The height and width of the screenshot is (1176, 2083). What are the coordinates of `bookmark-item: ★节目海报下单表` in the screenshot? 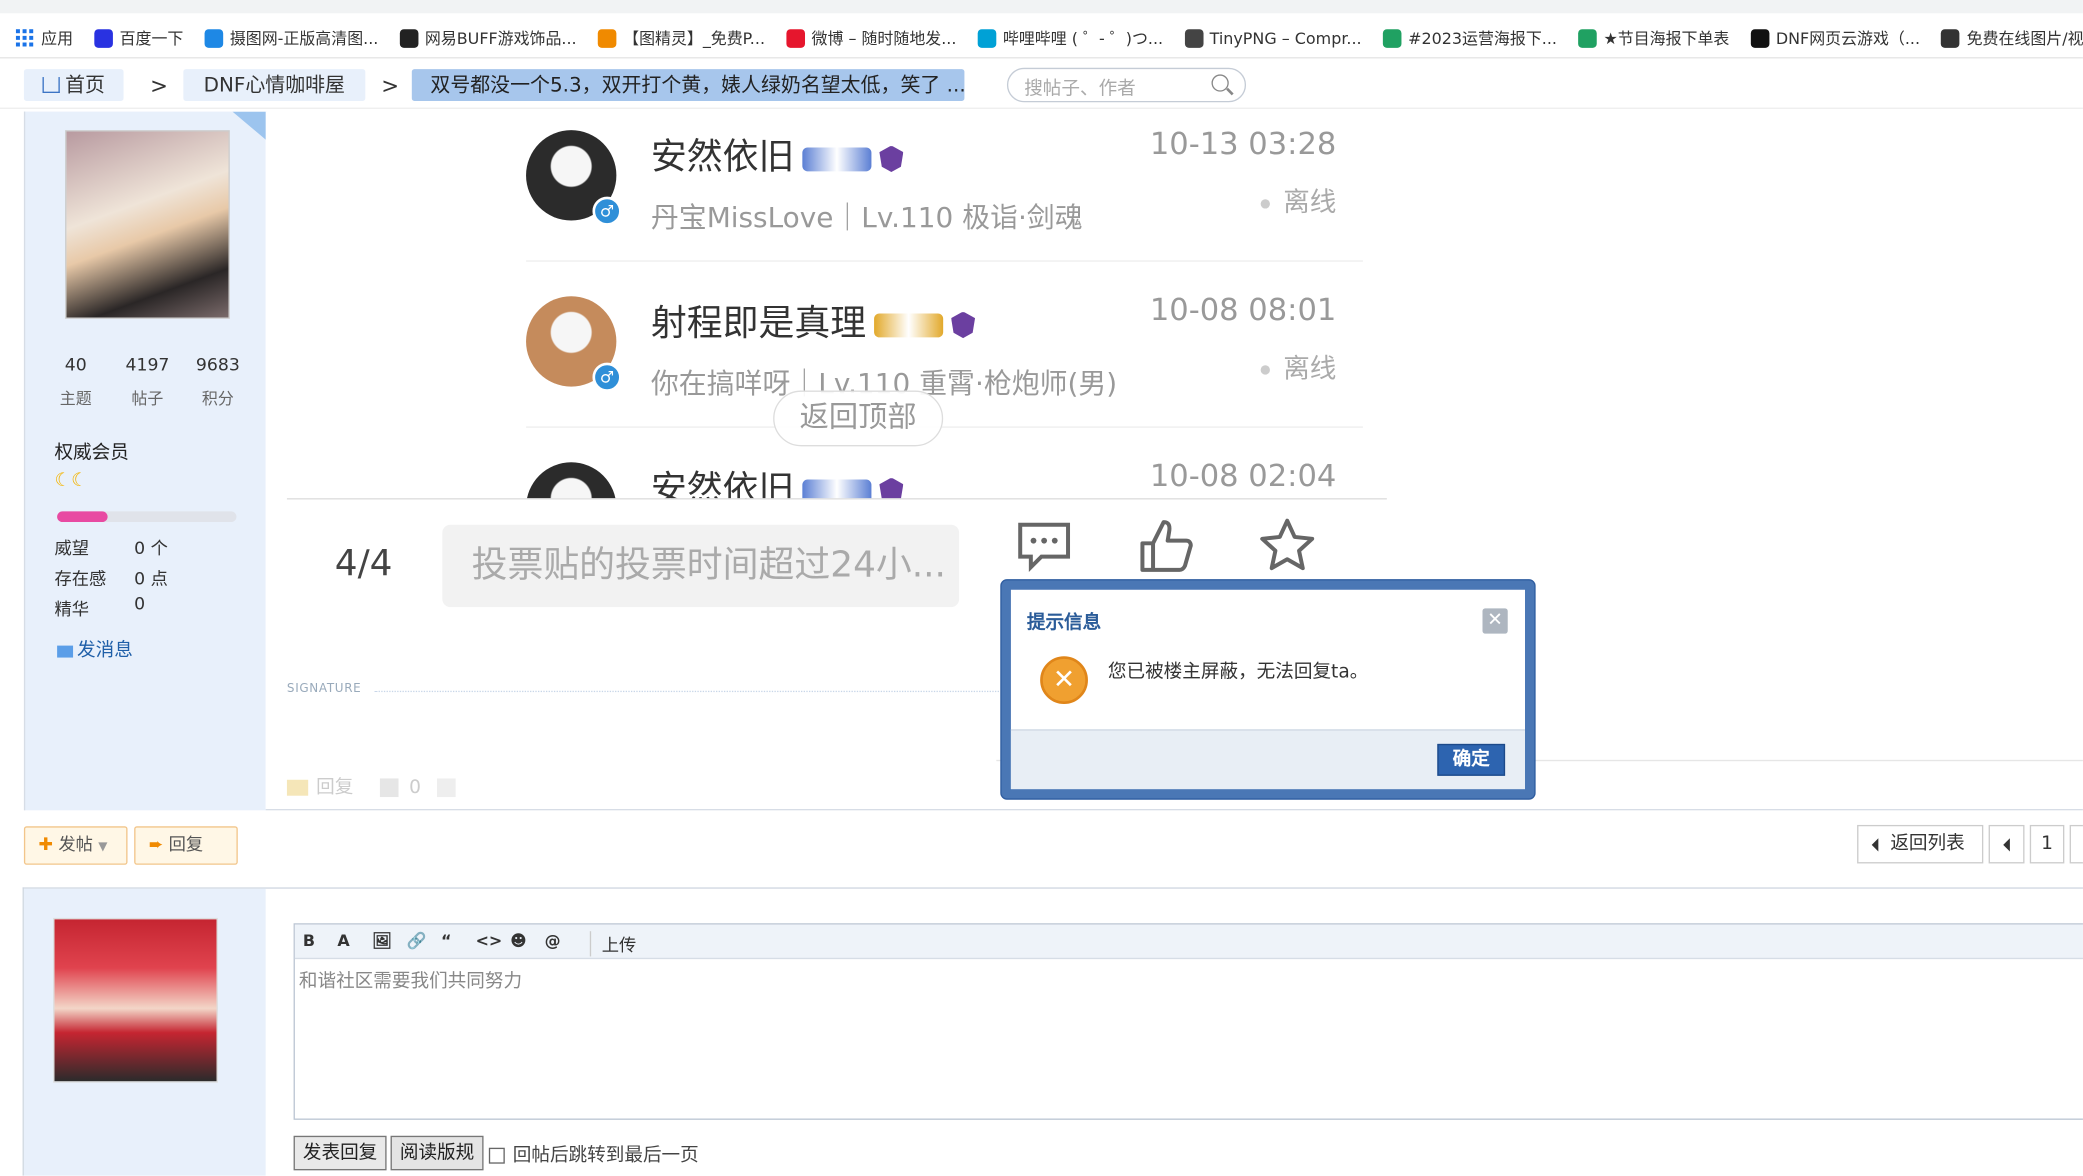 It's located at (1653, 38).